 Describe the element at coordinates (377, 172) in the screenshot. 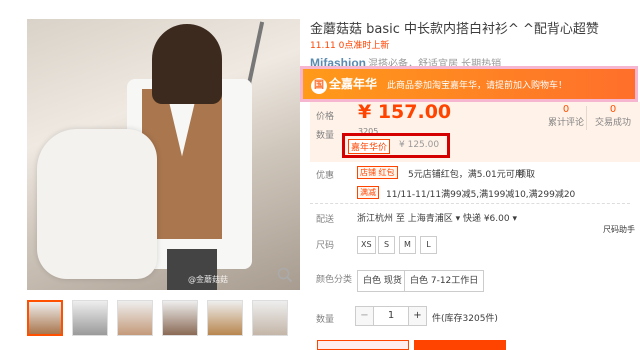

I see `shop-coupon-tag: 店铺 红包` at that location.